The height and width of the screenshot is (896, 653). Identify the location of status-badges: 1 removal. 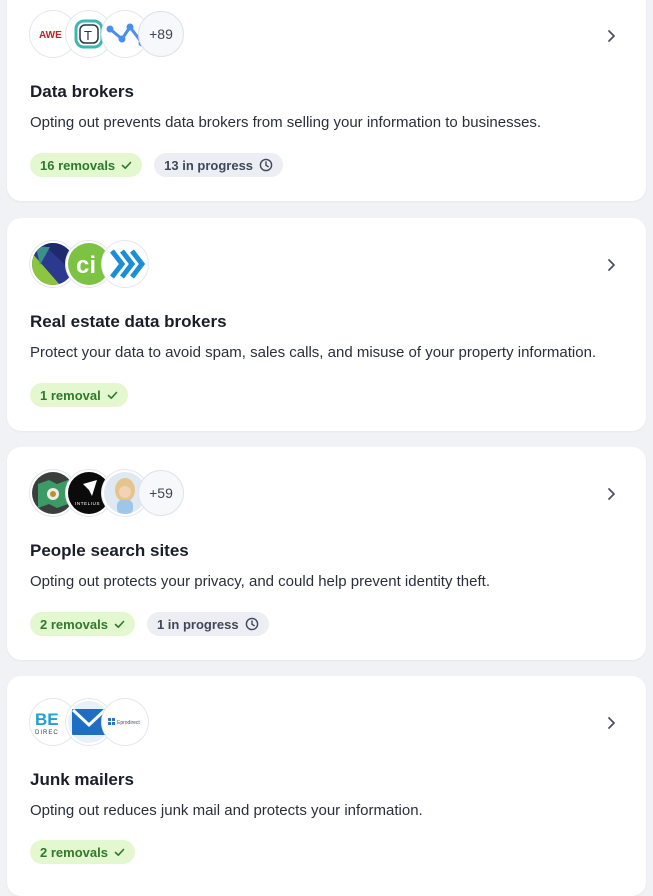
(79, 395).